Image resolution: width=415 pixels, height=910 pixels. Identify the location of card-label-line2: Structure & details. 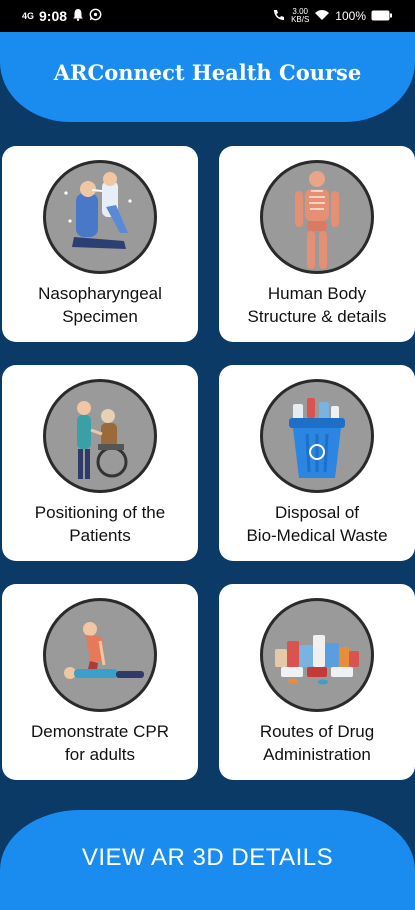
(317, 316).